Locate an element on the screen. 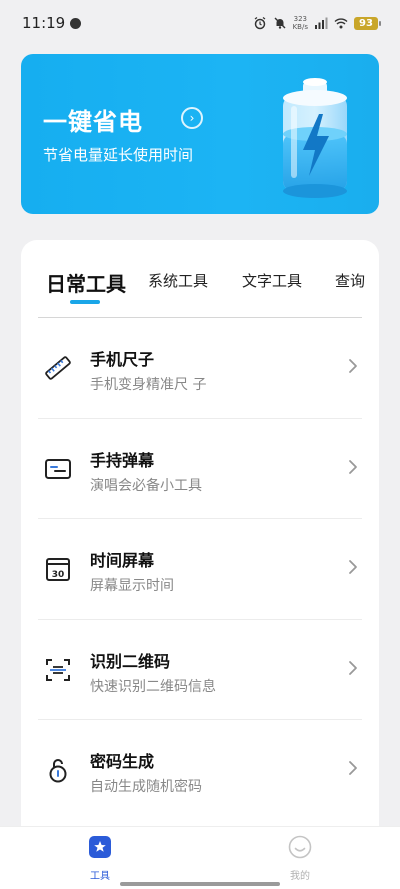  nav-mine: 我的 is located at coordinates (300, 858).